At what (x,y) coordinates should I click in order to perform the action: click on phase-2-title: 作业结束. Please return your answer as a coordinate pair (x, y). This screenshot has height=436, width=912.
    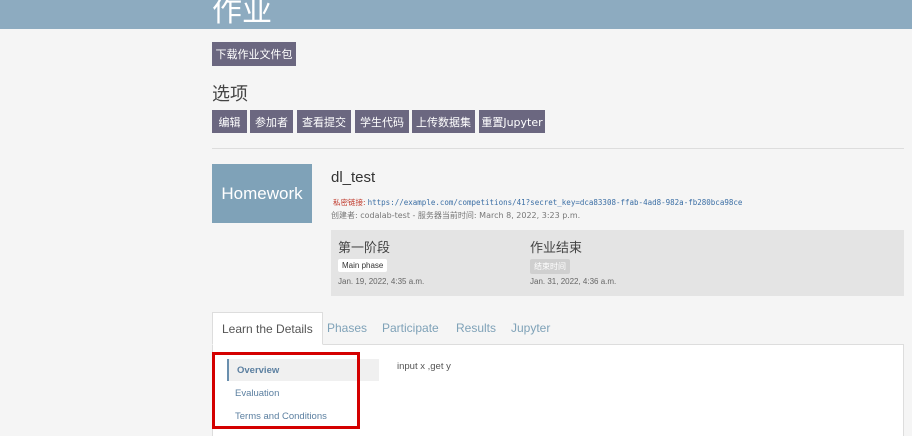
    Looking at the image, I should click on (556, 248).